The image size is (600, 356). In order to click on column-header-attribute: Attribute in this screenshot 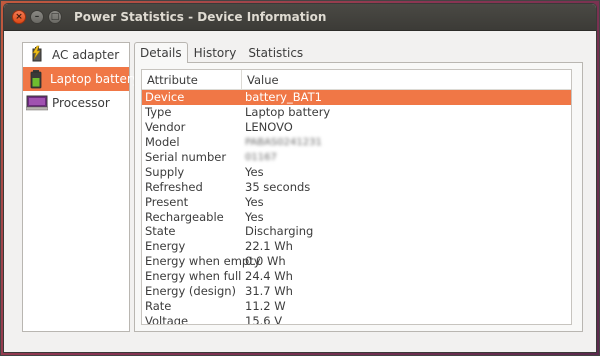, I will do `click(192, 79)`.